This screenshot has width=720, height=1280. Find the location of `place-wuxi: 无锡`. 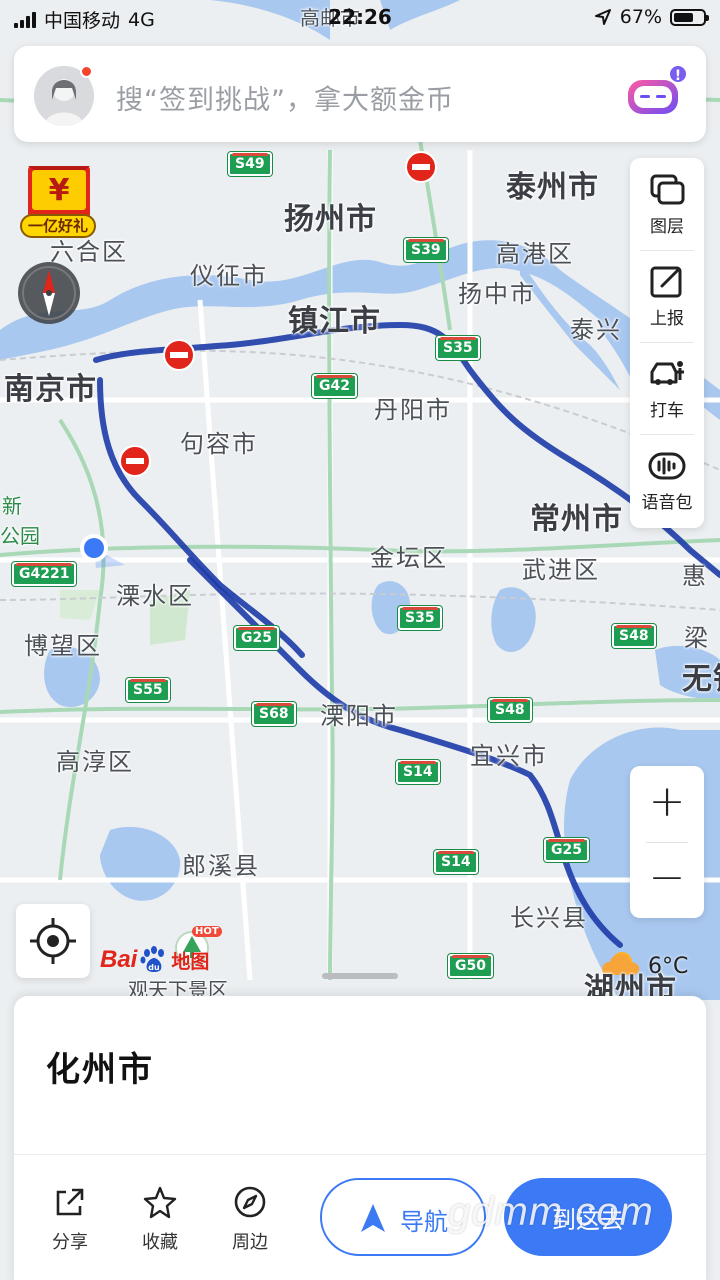

place-wuxi: 无锡 is located at coordinates (701, 679).